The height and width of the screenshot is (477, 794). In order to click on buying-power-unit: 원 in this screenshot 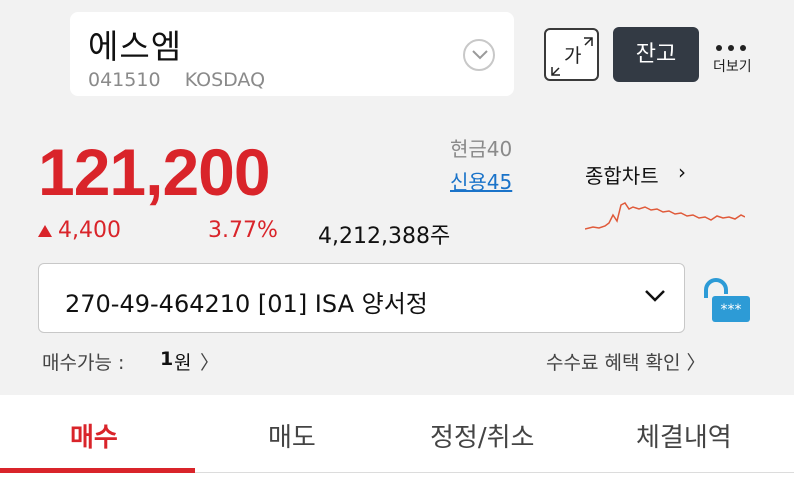, I will do `click(183, 363)`.